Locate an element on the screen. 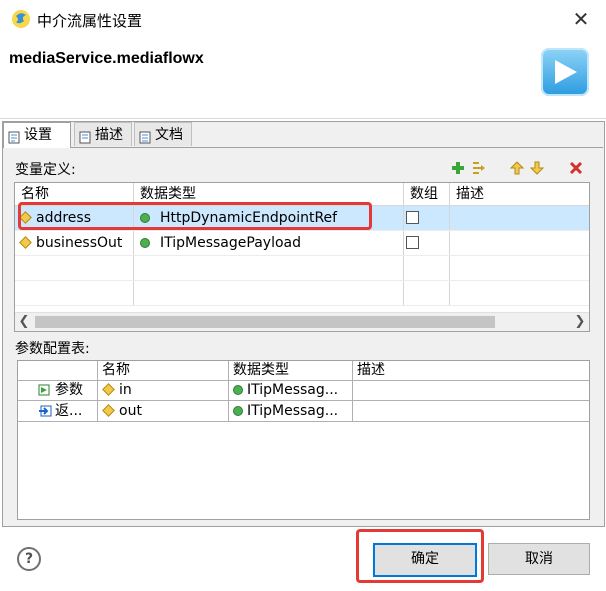 The image size is (606, 591). params-table-header: 名称 数据类型 描述 is located at coordinates (303, 371).